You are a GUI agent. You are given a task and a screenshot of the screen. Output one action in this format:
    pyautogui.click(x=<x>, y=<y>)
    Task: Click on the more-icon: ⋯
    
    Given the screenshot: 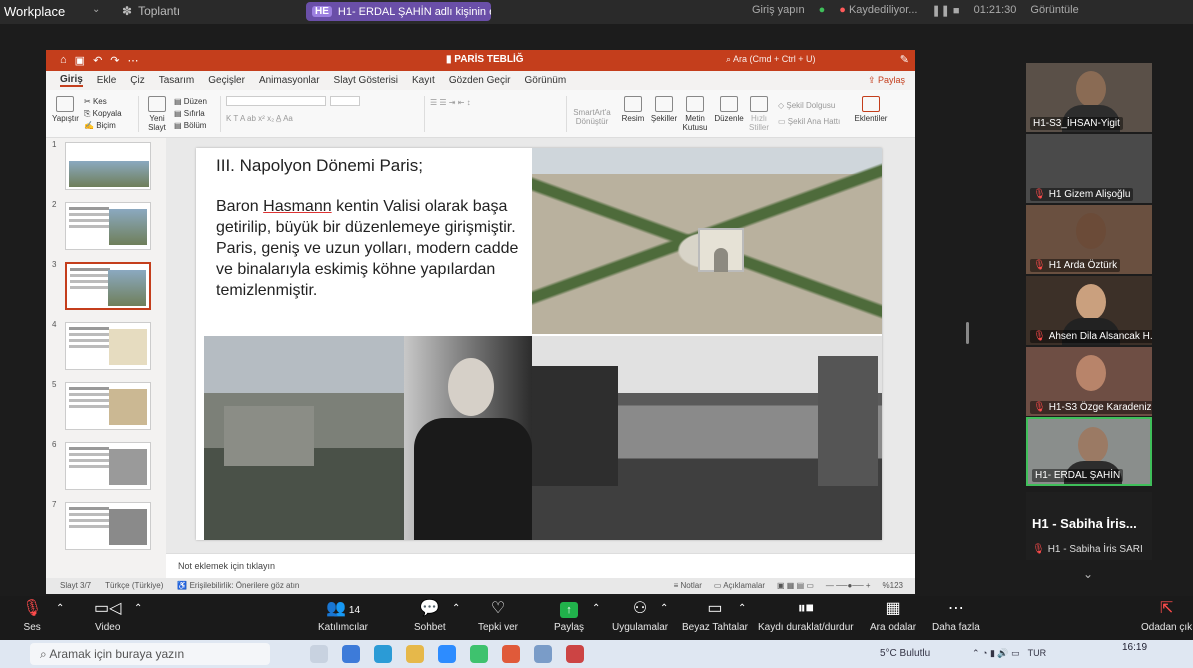 What is the action you would take?
    pyautogui.click(x=133, y=60)
    